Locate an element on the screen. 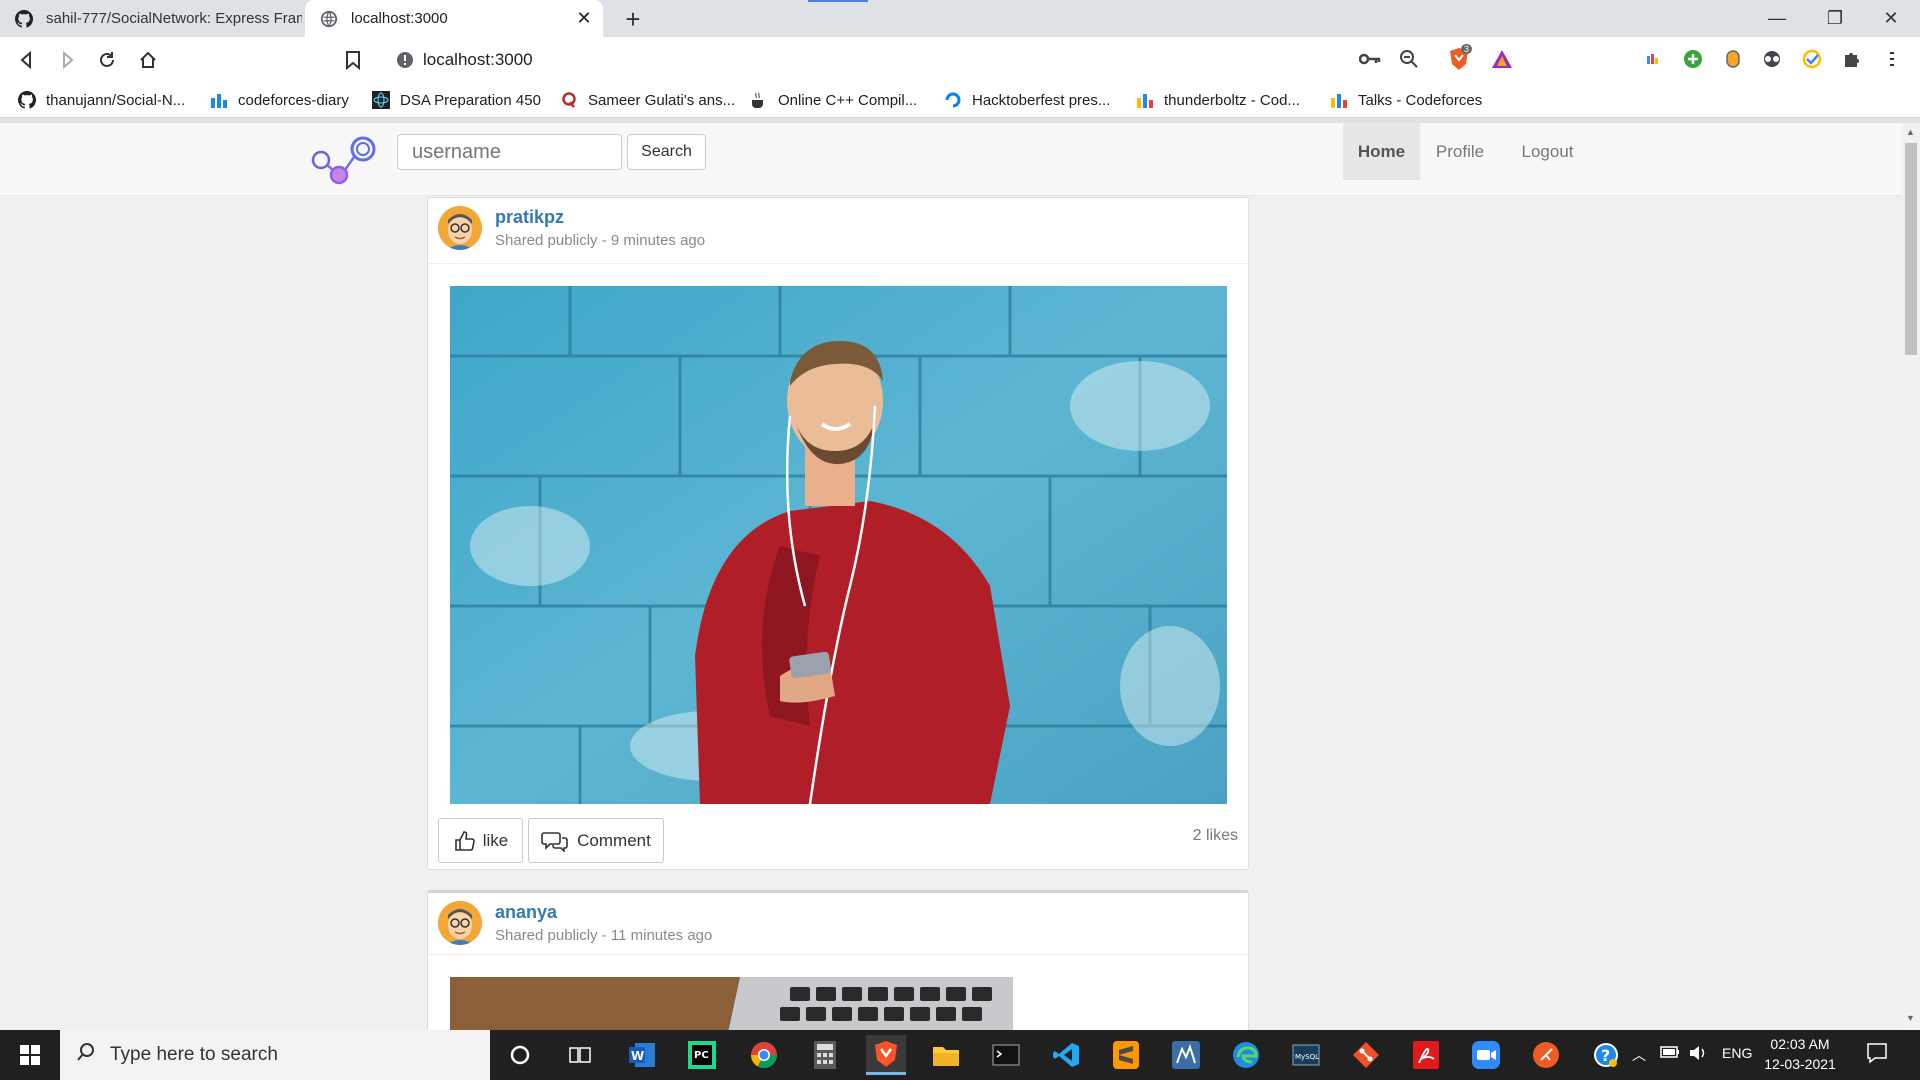  acrobat-icon is located at coordinates (1426, 1055).